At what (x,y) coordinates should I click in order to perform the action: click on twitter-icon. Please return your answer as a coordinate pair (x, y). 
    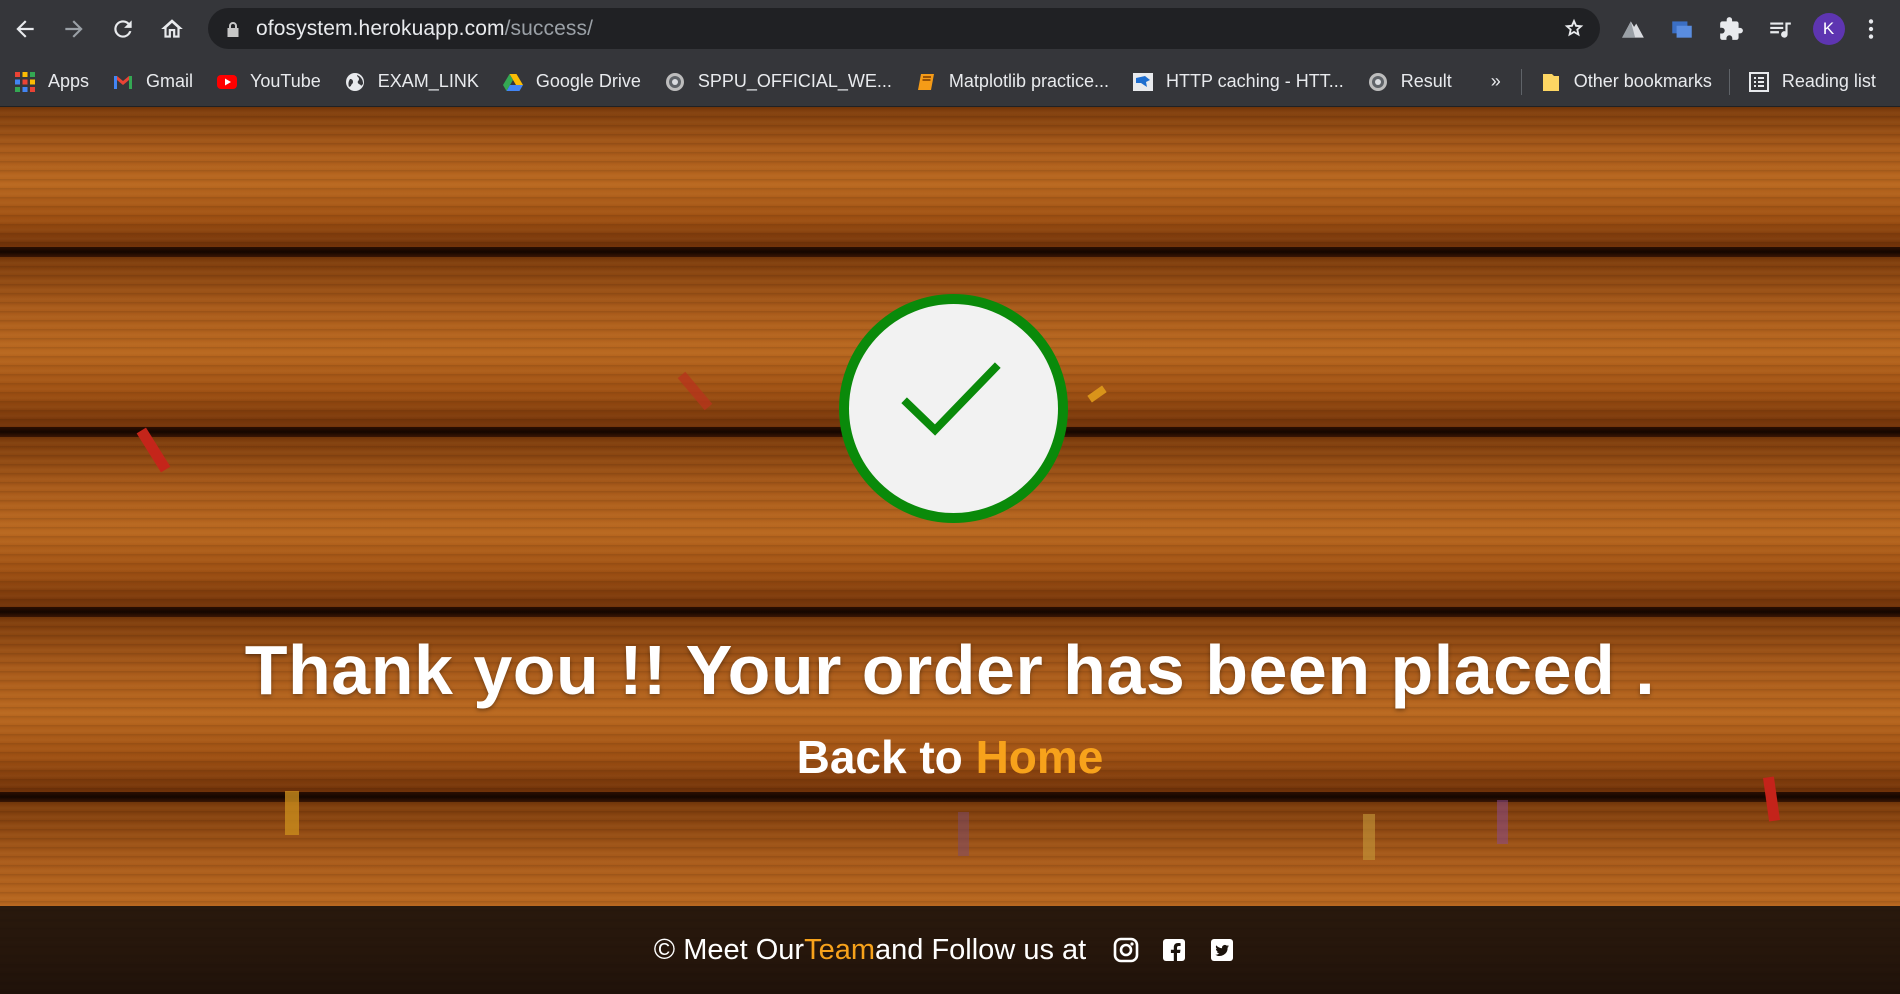
    Looking at the image, I should click on (1222, 950).